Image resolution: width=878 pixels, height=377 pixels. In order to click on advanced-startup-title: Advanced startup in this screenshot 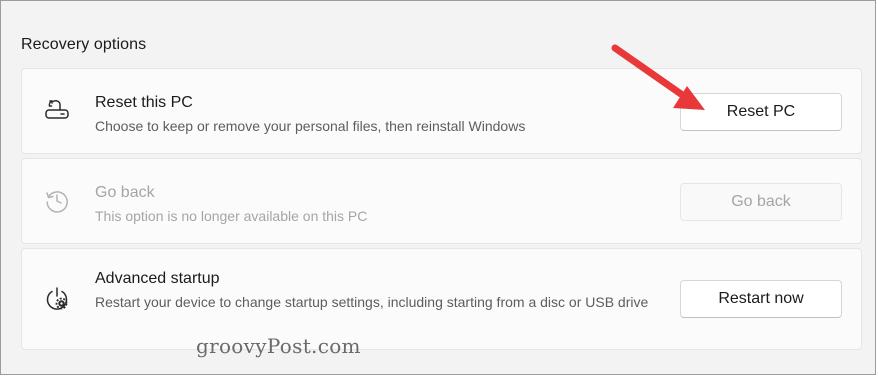, I will do `click(157, 278)`.